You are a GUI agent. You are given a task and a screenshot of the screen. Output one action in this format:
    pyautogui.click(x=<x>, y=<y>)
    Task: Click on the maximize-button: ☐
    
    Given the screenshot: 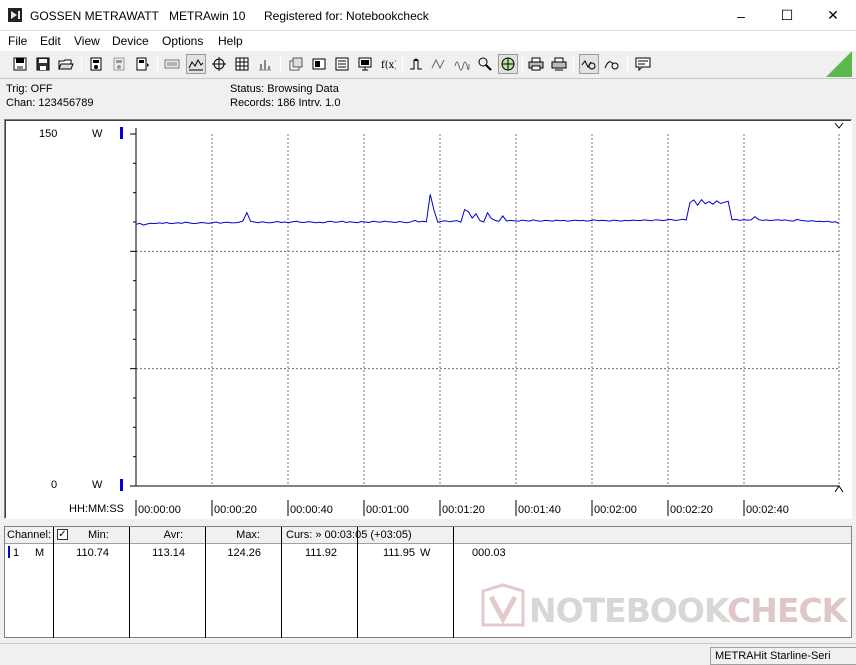 What is the action you would take?
    pyautogui.click(x=787, y=15)
    